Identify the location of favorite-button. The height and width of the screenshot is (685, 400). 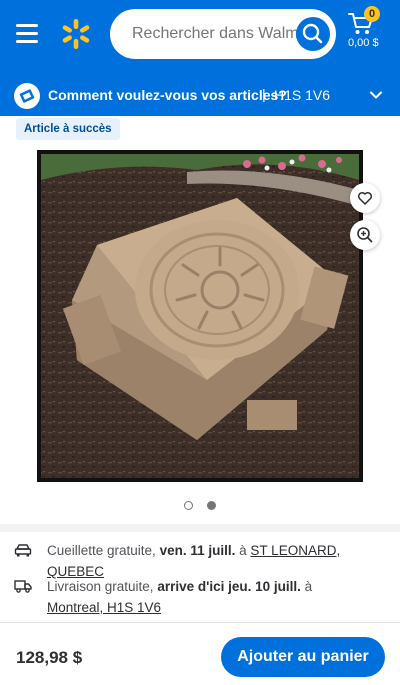
(365, 198).